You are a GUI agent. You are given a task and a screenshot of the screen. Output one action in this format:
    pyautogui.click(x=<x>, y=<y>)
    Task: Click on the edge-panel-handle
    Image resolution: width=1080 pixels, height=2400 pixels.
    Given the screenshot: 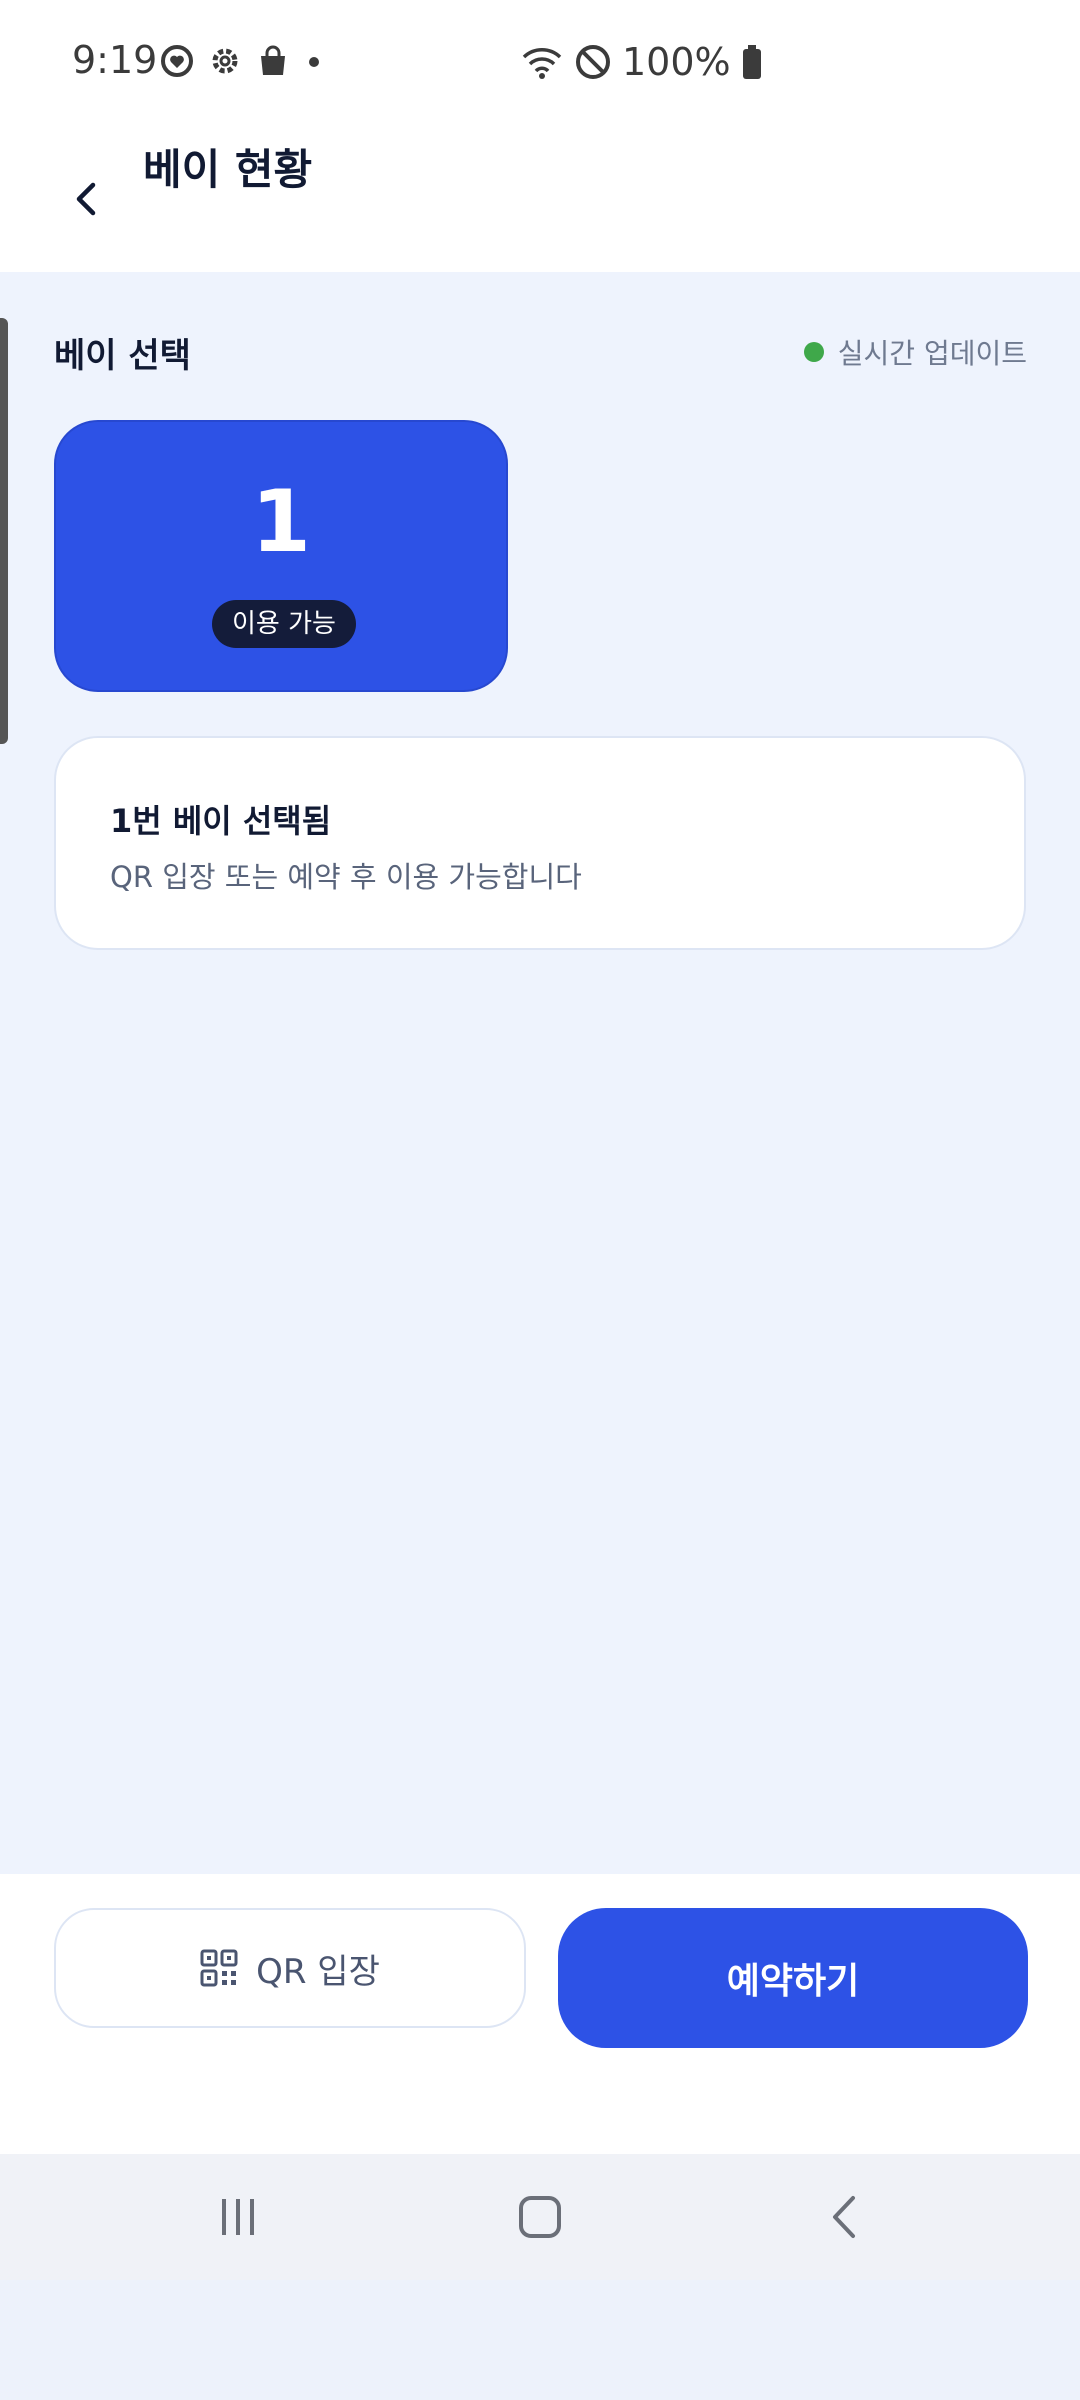 What is the action you would take?
    pyautogui.click(x=4, y=531)
    